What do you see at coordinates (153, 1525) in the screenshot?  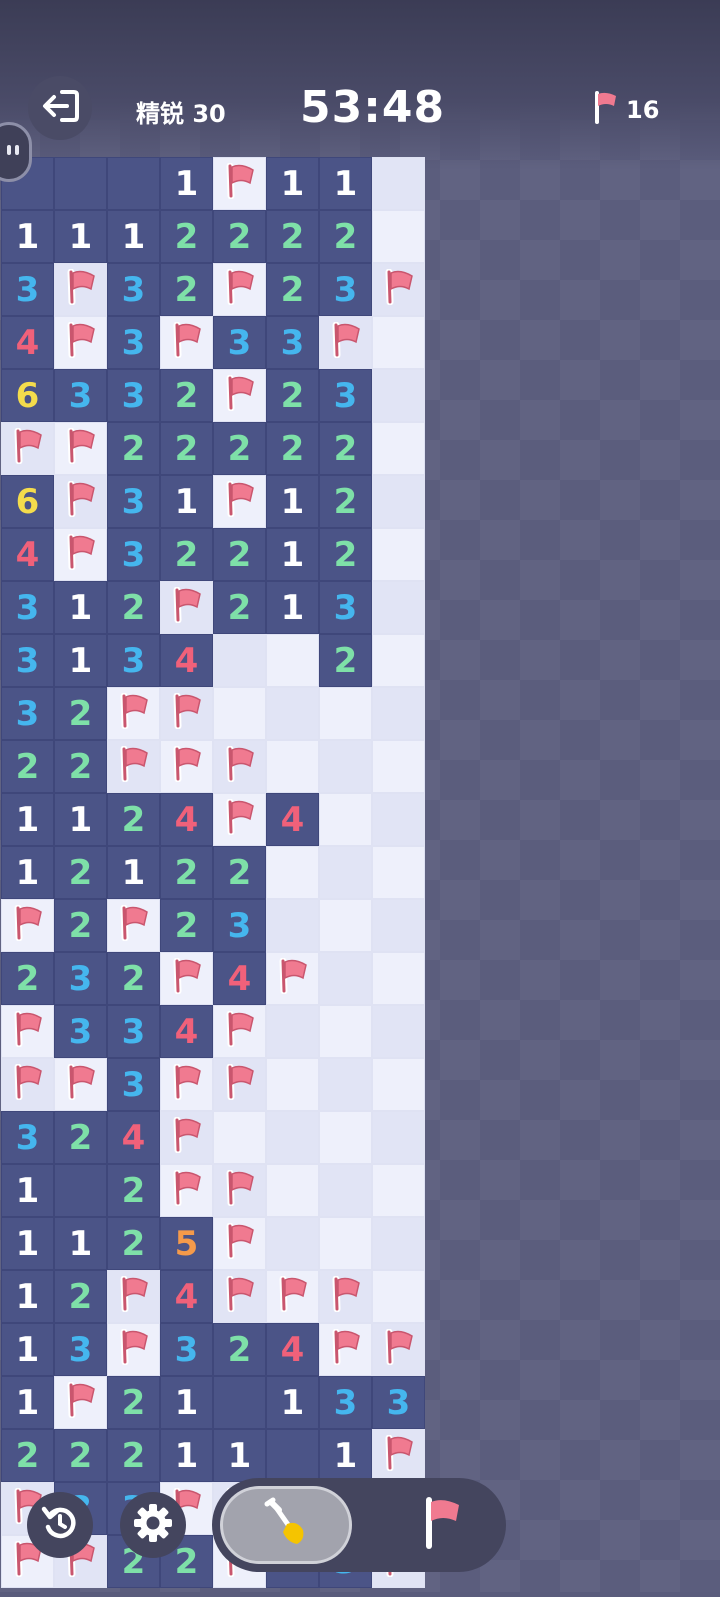 I see `settings-button` at bounding box center [153, 1525].